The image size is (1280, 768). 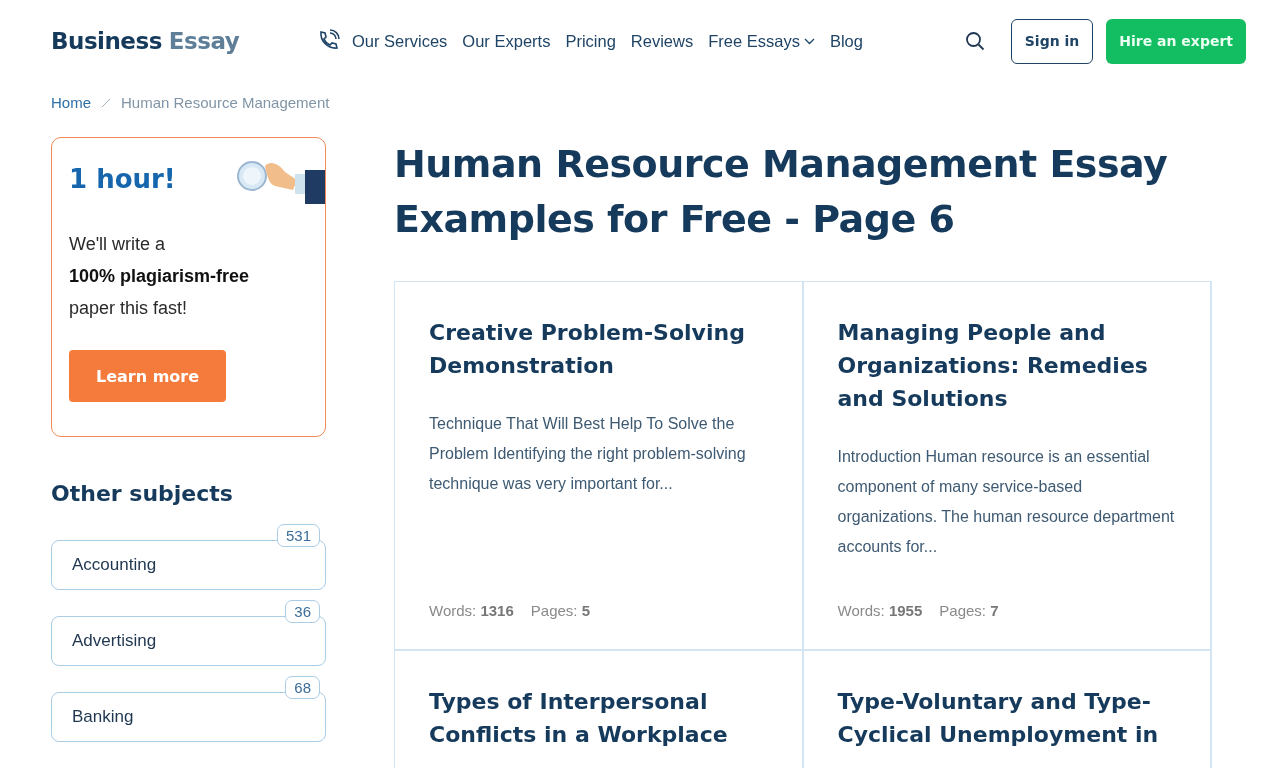 What do you see at coordinates (106, 102) in the screenshot?
I see `separator-icon` at bounding box center [106, 102].